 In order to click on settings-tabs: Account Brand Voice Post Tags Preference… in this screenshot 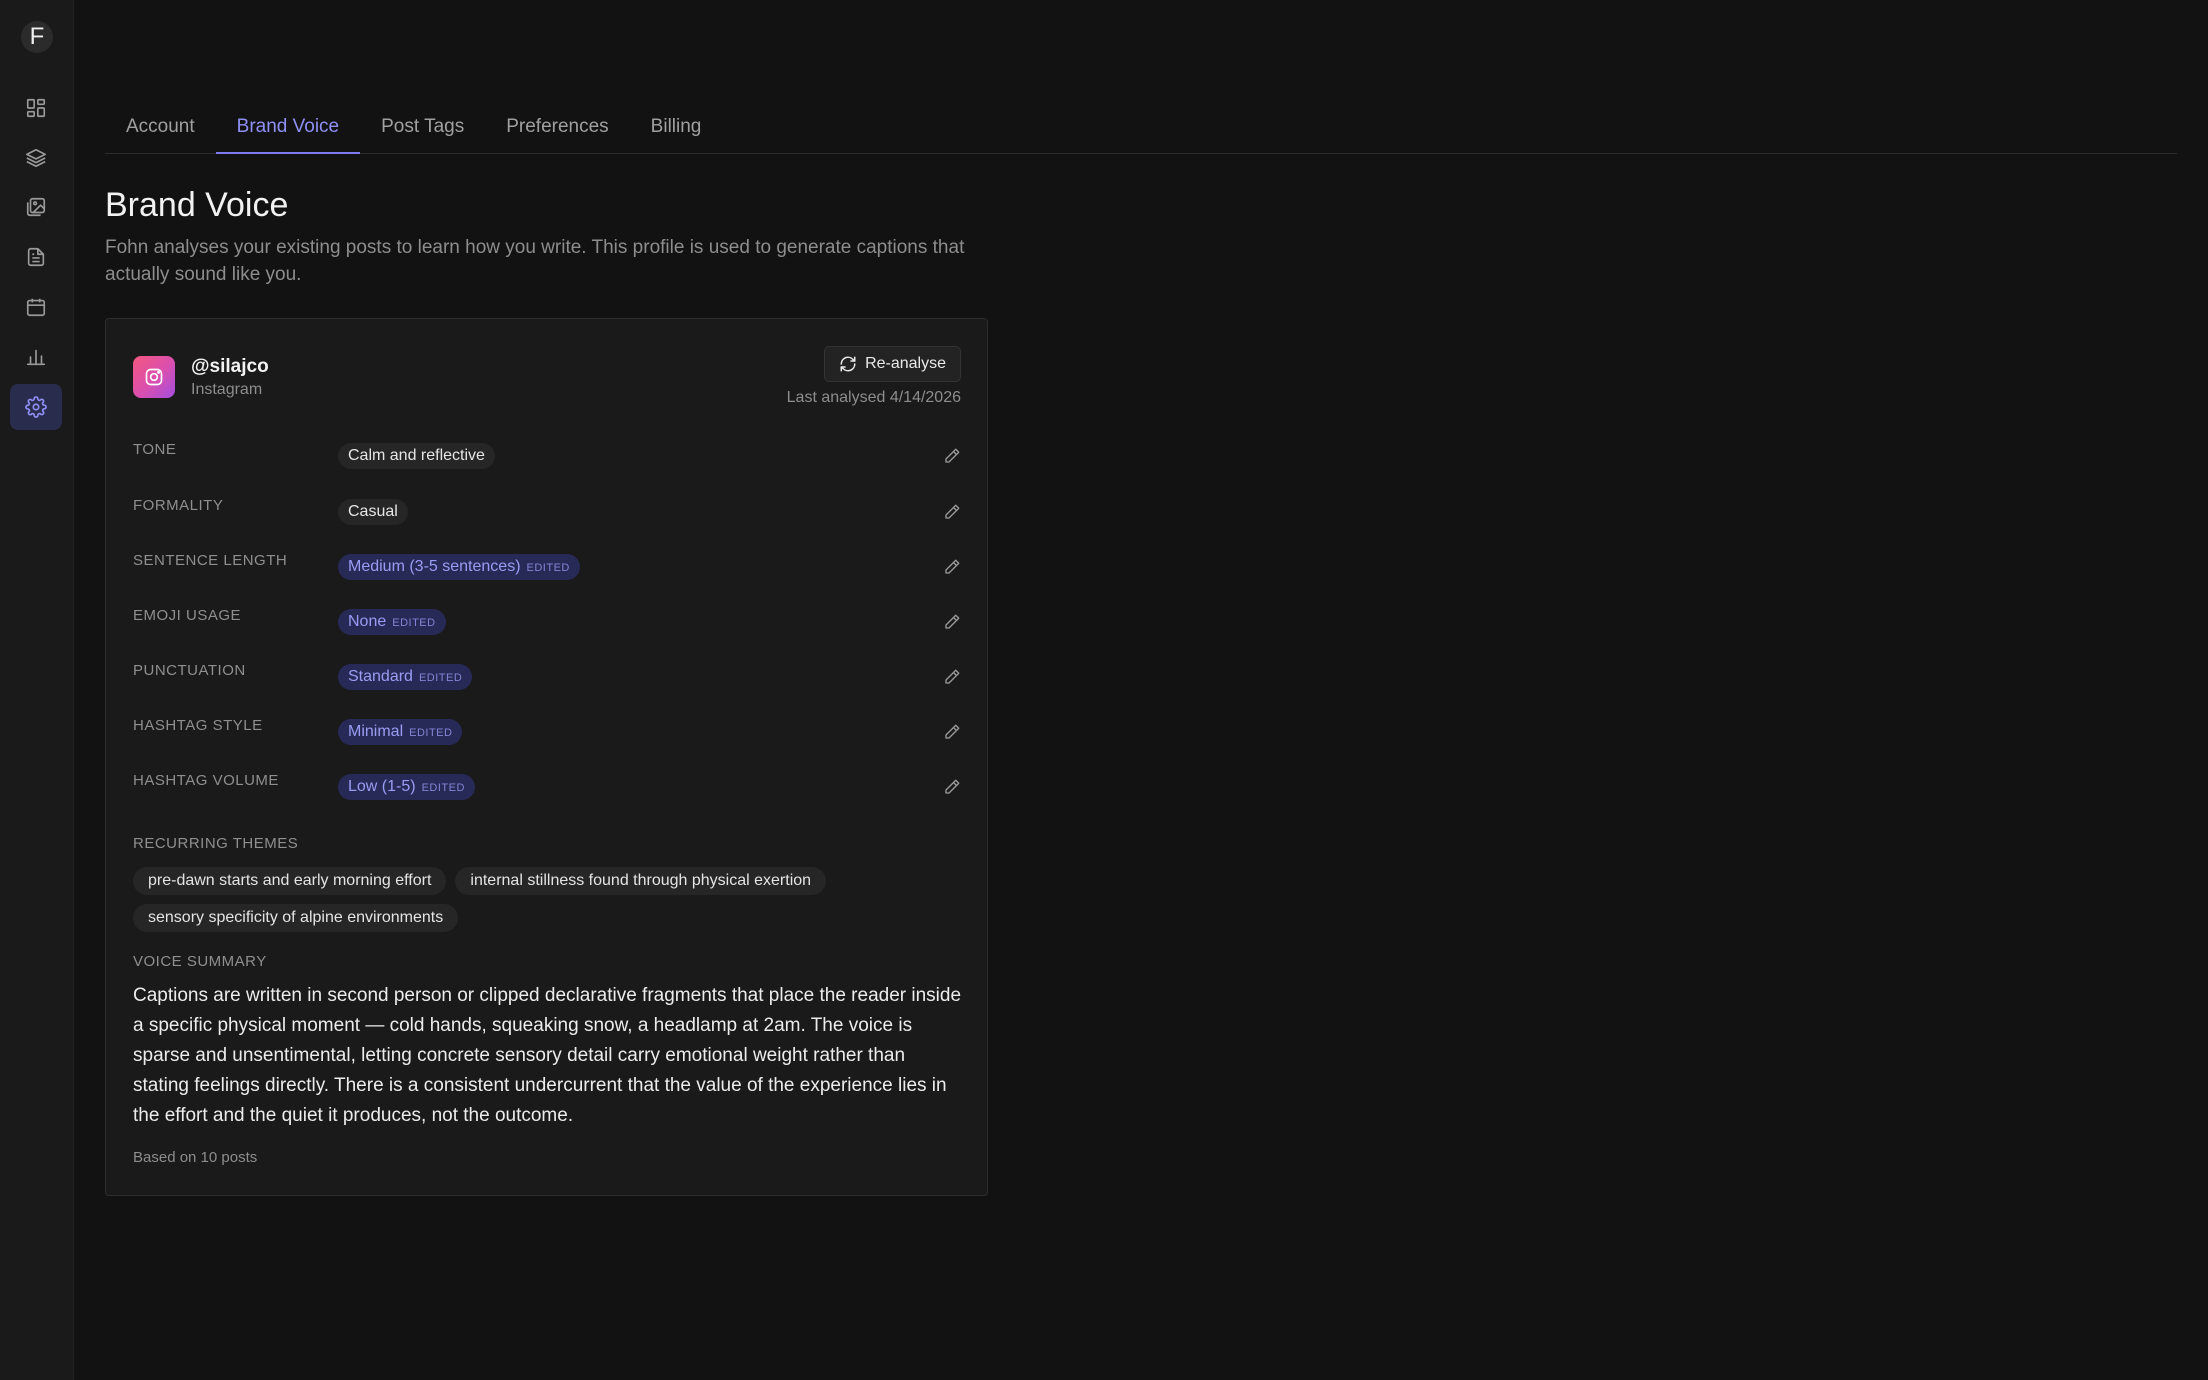, I will do `click(1141, 131)`.